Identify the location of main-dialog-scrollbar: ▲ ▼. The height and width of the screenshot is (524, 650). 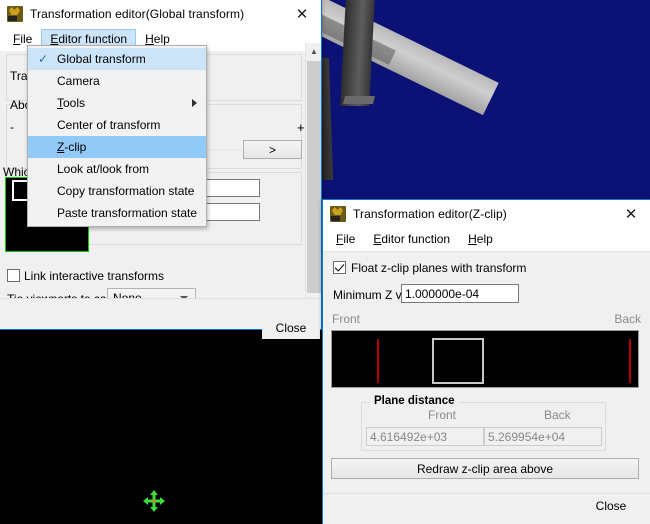
(313, 178).